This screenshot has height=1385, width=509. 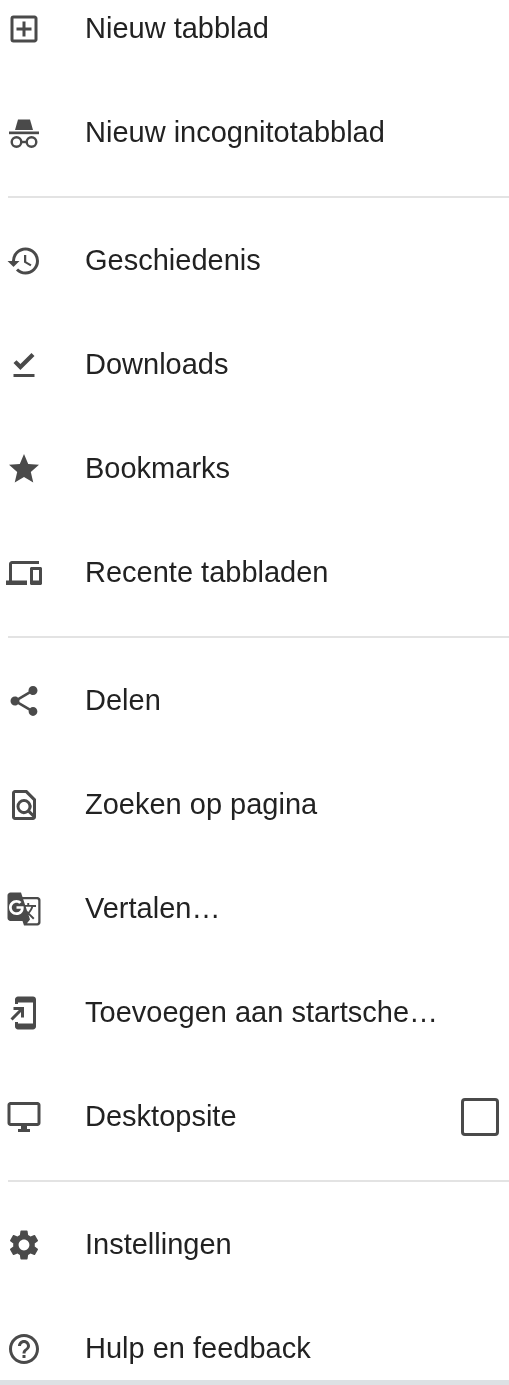 I want to click on help-icon, so click(x=24, y=1349).